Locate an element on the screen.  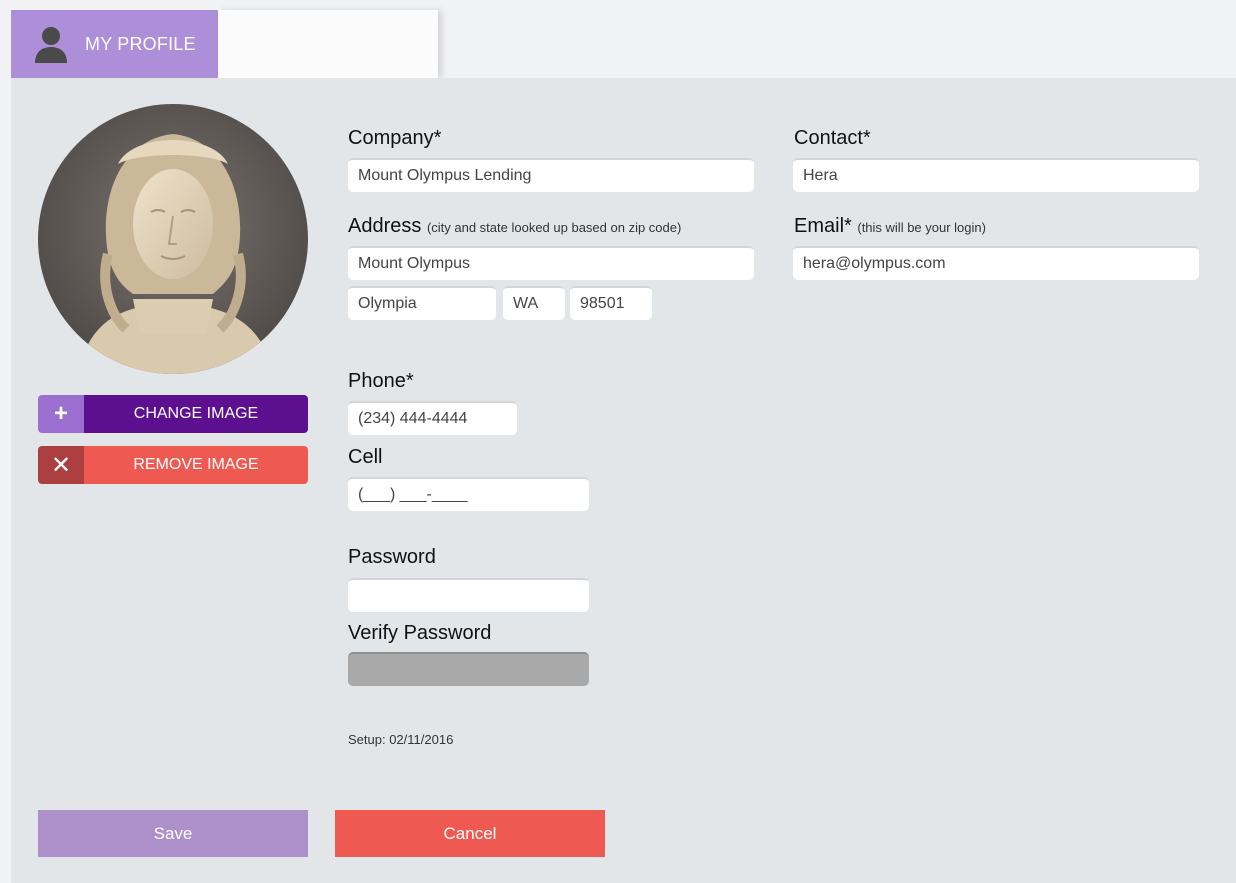
company-field: Mount Olympus Lending is located at coordinates (551, 175).